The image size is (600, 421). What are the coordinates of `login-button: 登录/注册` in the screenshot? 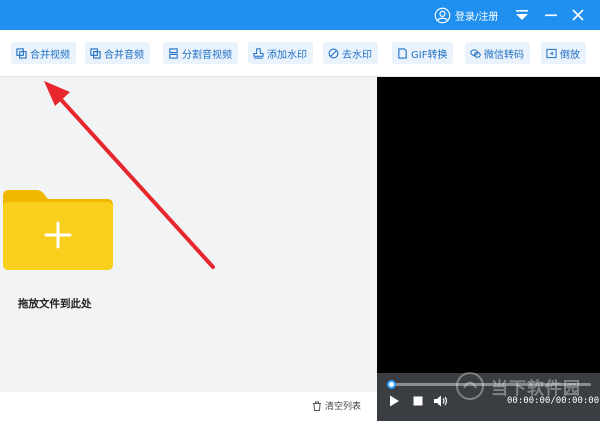 It's located at (466, 15).